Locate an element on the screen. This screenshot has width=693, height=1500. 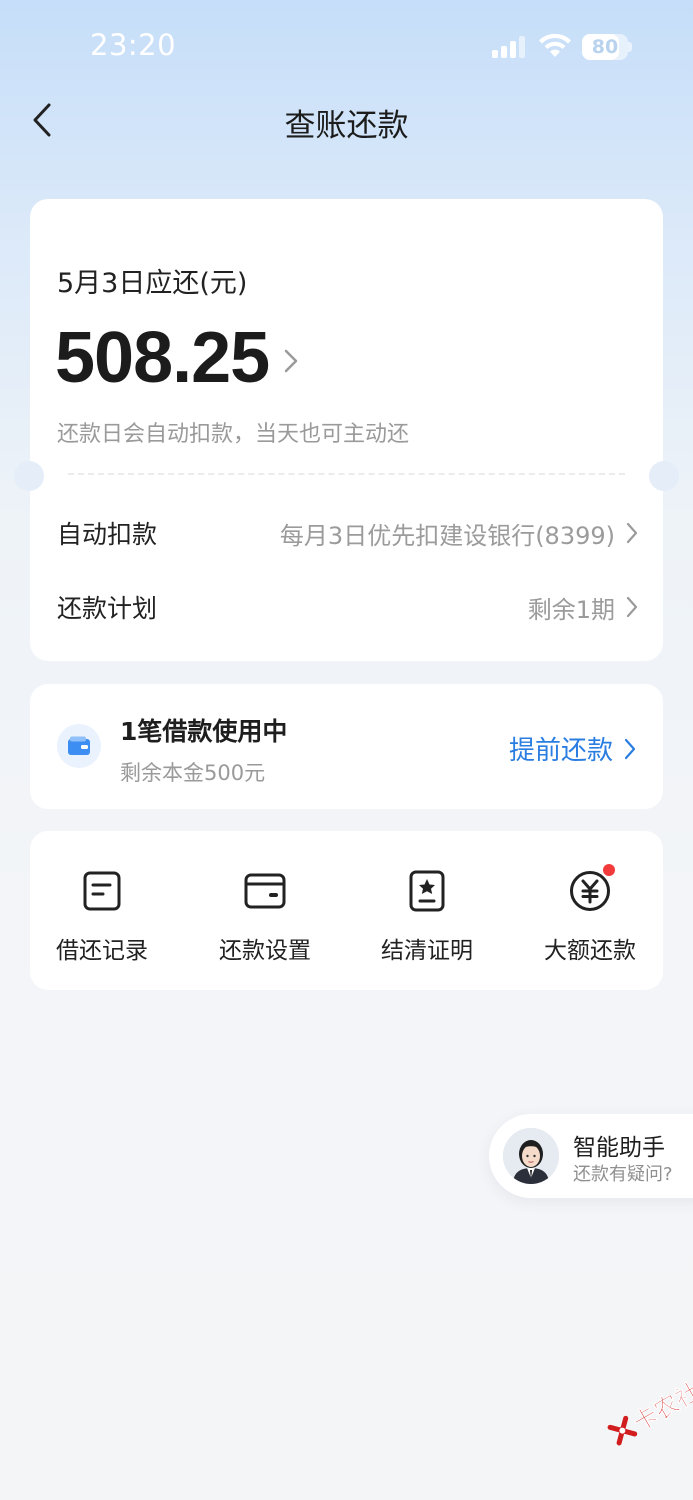
due-amount-link: 508.25 is located at coordinates (178, 358).